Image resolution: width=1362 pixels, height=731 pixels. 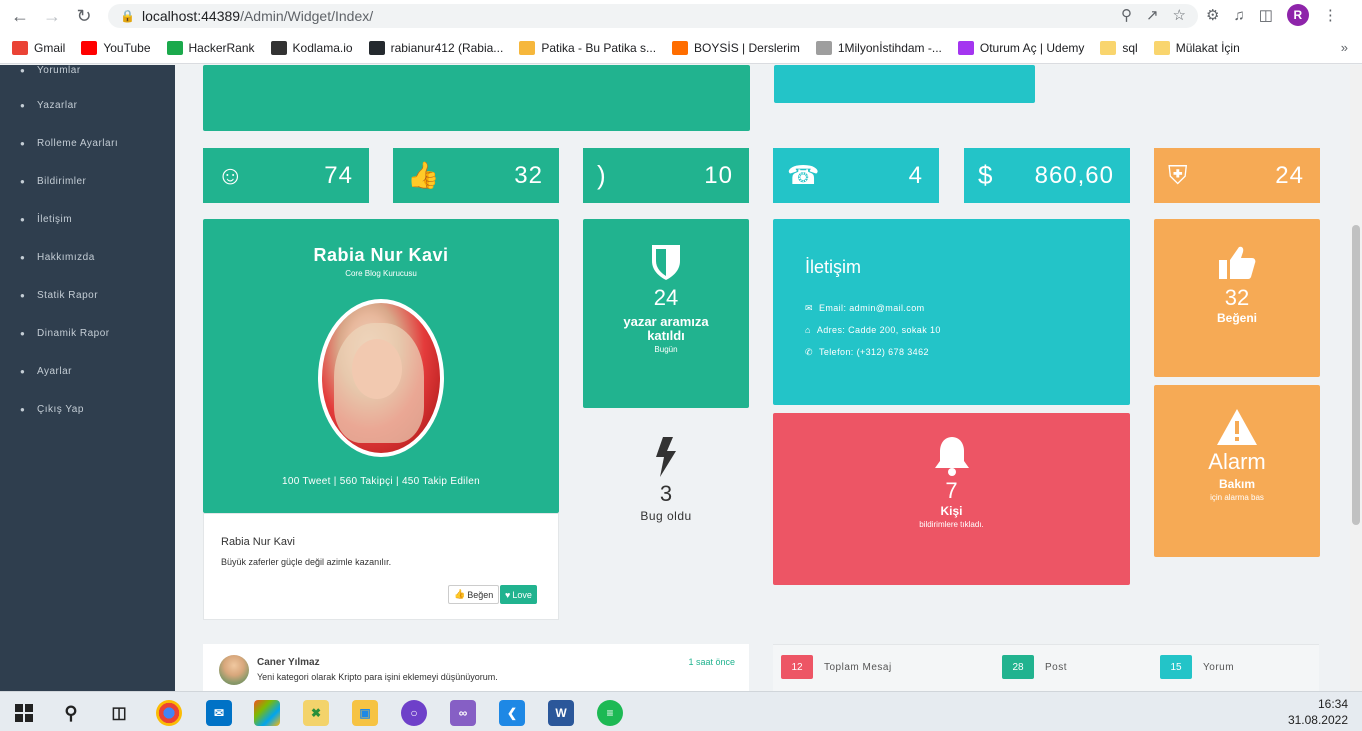 What do you see at coordinates (666, 175) in the screenshot?
I see `stat-card: ) 10` at bounding box center [666, 175].